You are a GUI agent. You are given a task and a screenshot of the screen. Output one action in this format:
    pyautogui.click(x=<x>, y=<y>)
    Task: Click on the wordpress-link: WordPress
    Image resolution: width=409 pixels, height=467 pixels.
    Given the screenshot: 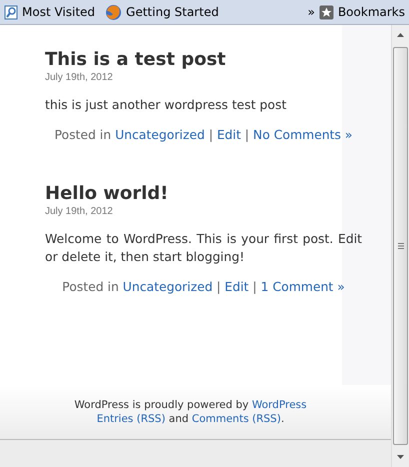 What is the action you would take?
    pyautogui.click(x=279, y=405)
    